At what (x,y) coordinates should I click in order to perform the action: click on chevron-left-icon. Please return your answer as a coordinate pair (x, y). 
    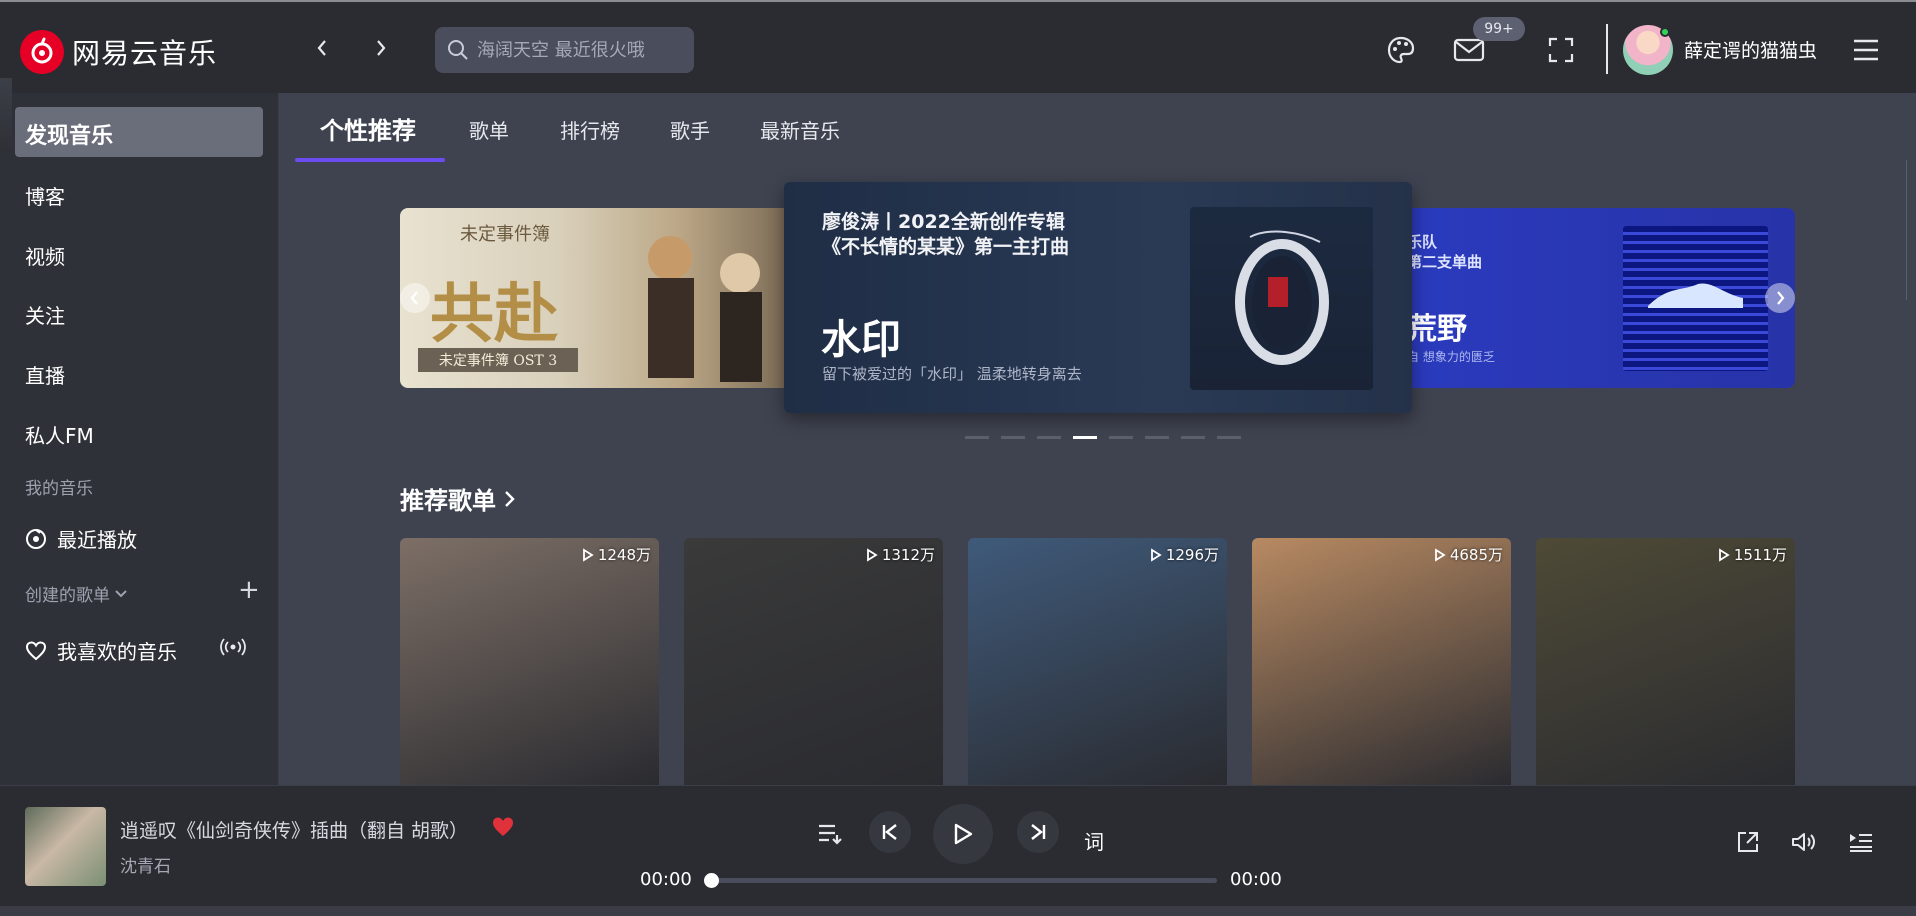
    Looking at the image, I should click on (414, 298).